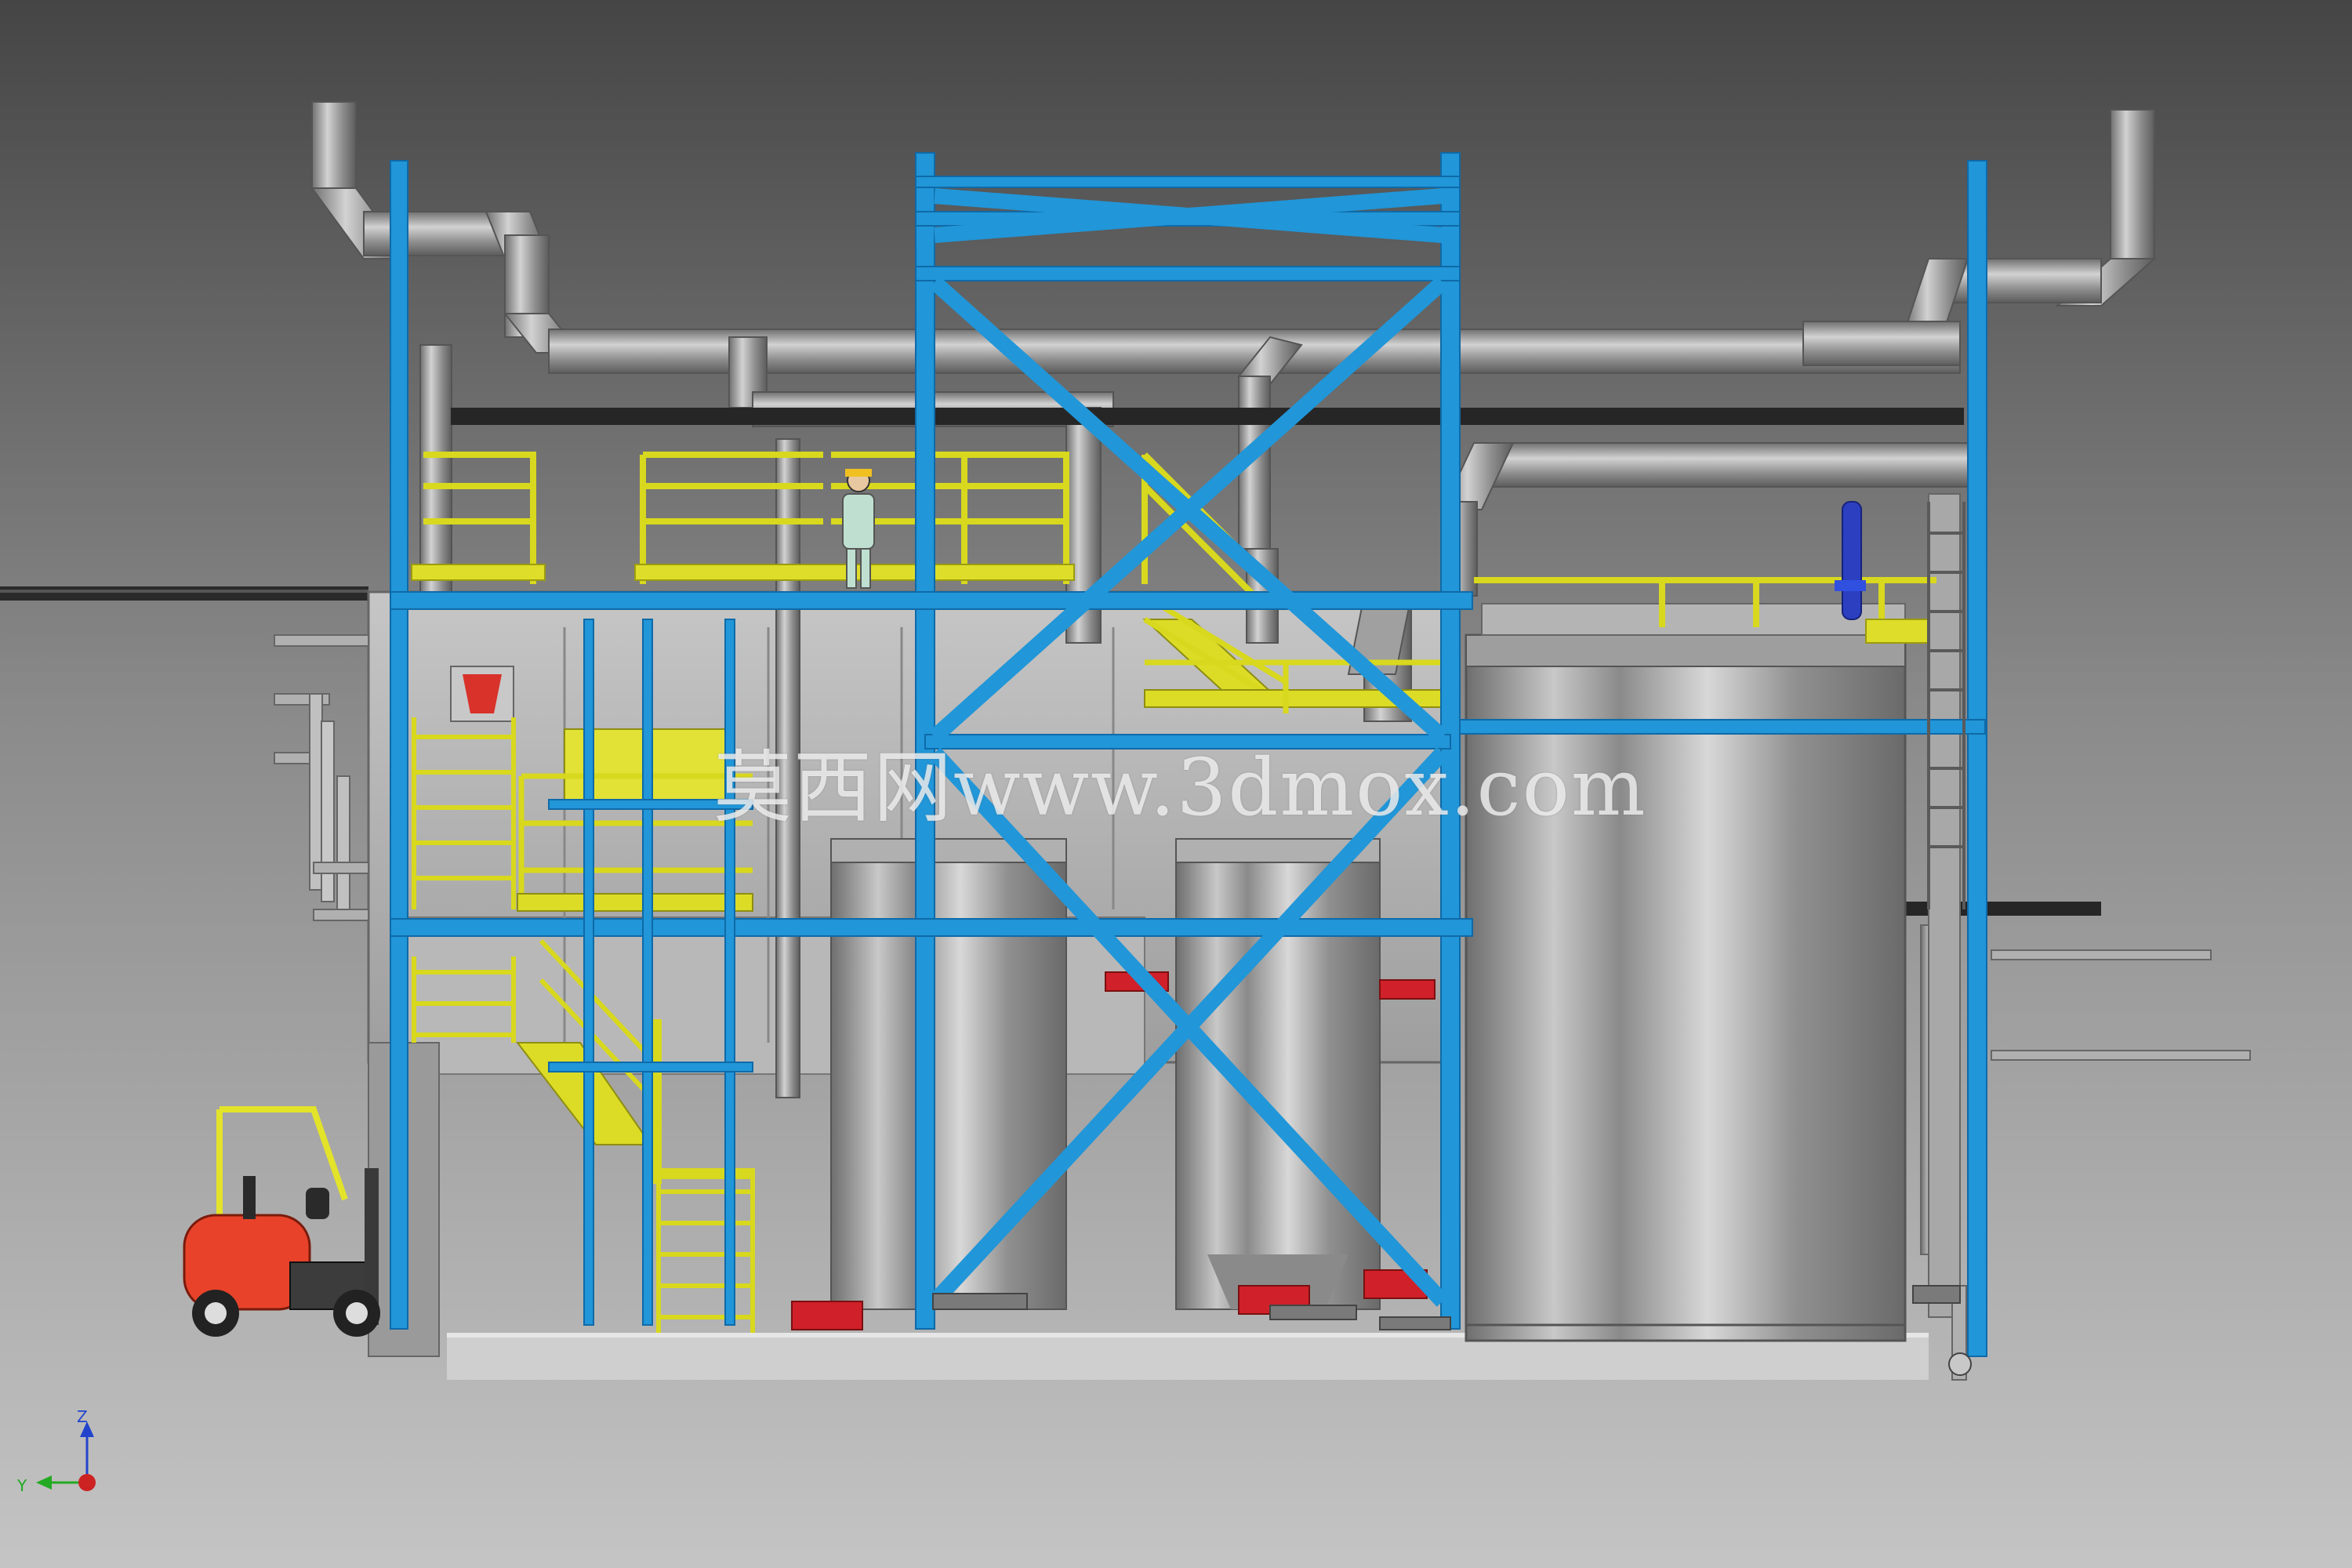  Describe the element at coordinates (482, 694) in the screenshot. I see `ventilation-unit-left` at that location.